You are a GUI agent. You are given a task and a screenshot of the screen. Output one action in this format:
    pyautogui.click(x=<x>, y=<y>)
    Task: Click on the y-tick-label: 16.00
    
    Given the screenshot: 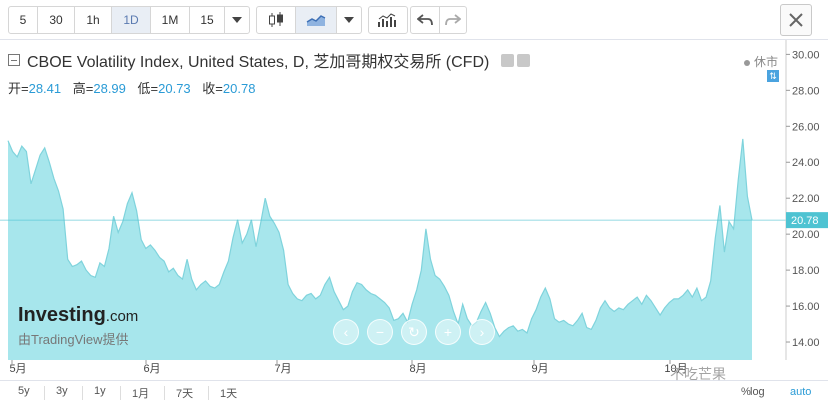 What is the action you would take?
    pyautogui.click(x=806, y=307)
    